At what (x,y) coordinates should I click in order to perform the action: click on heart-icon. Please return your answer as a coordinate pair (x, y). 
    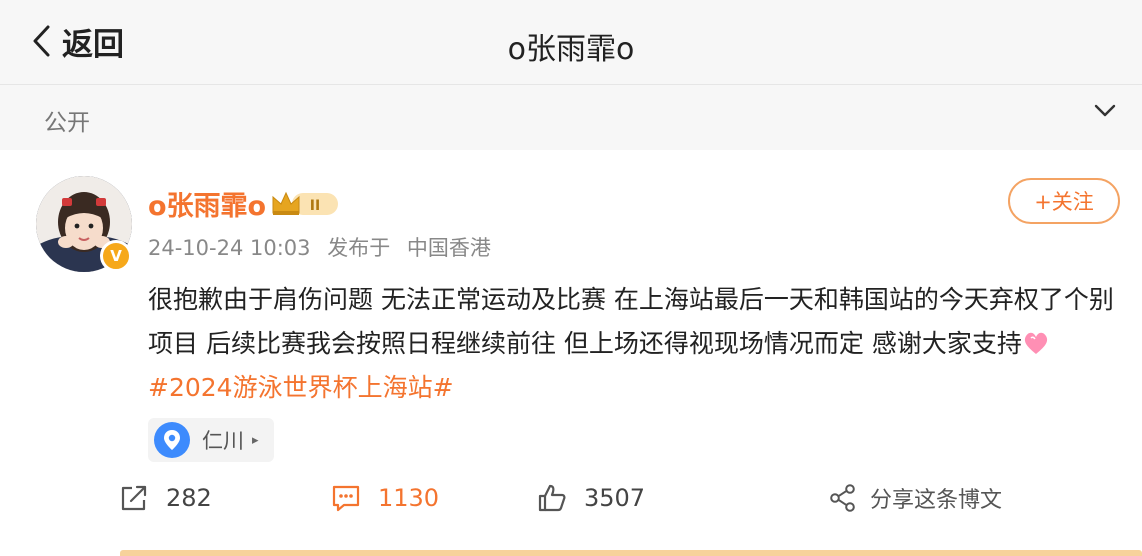
    Looking at the image, I should click on (1035, 343).